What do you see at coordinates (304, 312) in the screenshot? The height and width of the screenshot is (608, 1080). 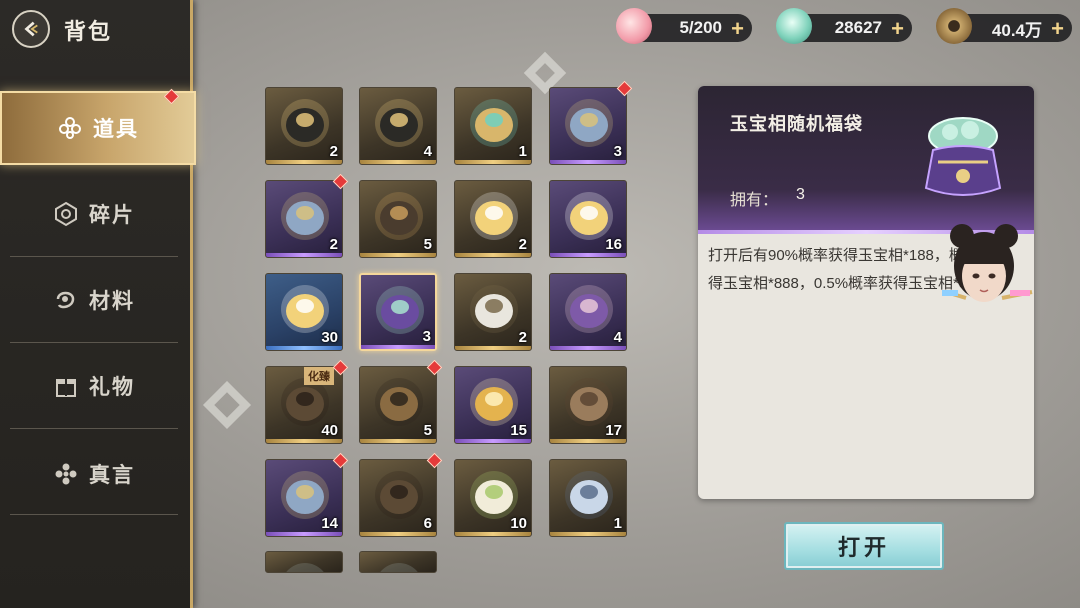 I see `inventory-slot: 30` at bounding box center [304, 312].